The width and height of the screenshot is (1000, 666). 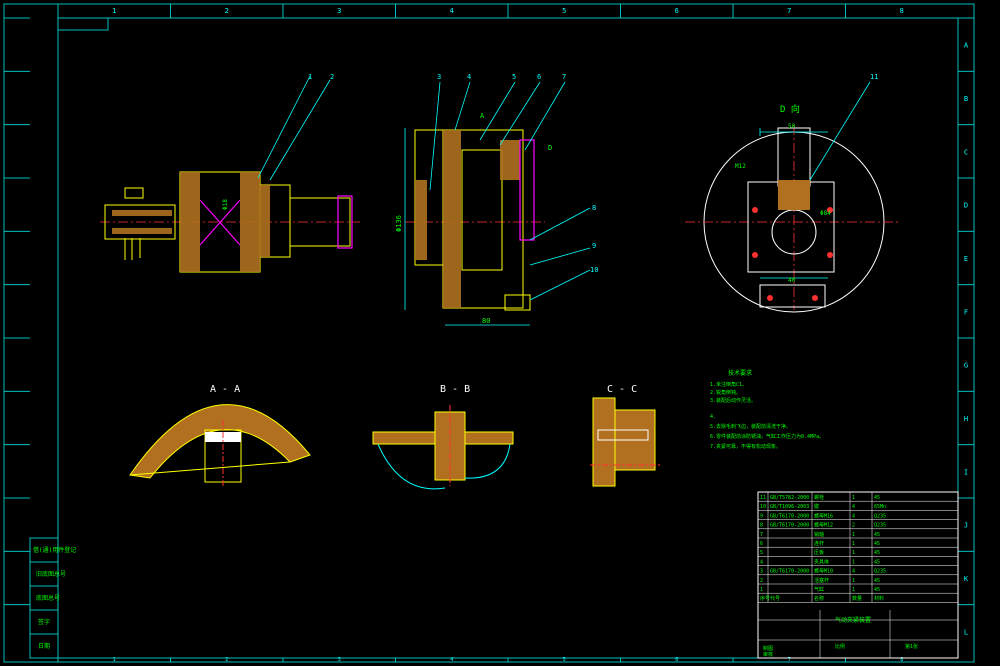 I want to click on left-block-2: 旧底图总号, so click(x=51, y=574).